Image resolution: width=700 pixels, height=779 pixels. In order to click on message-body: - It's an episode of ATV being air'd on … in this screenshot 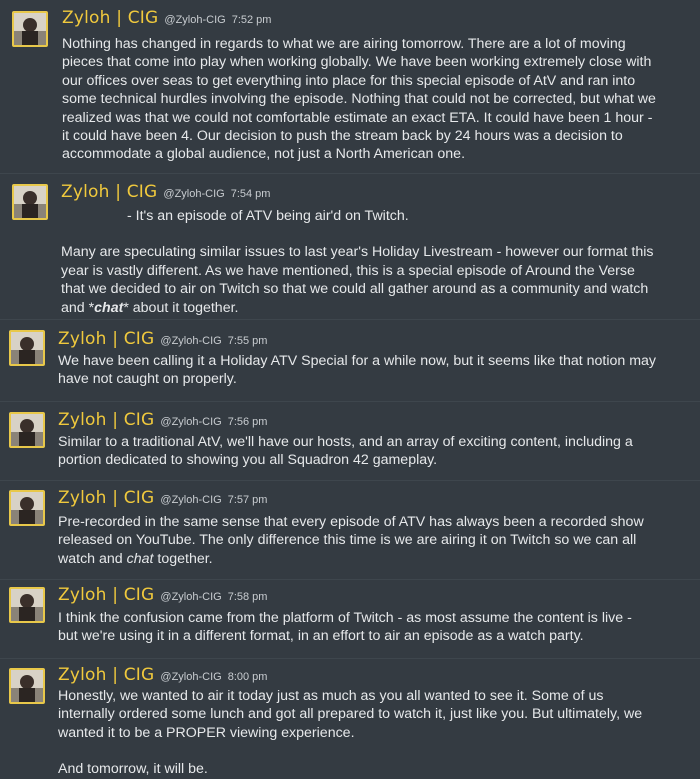, I will do `click(357, 262)`.